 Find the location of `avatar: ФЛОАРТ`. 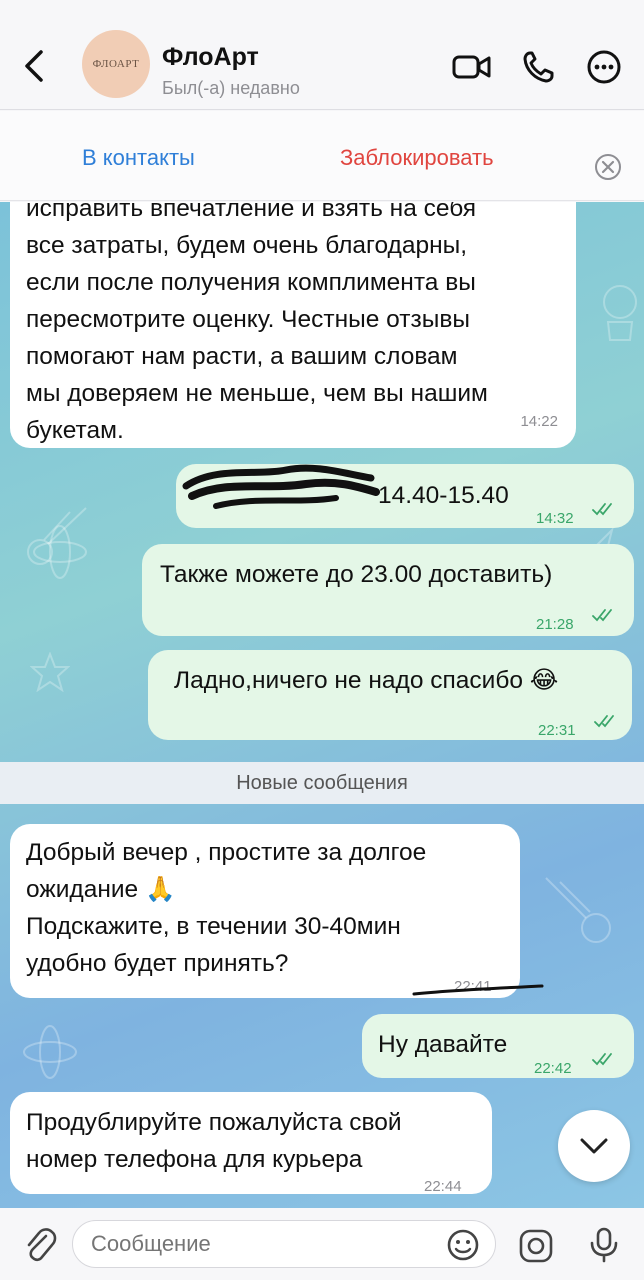

avatar: ФЛОАРТ is located at coordinates (116, 64).